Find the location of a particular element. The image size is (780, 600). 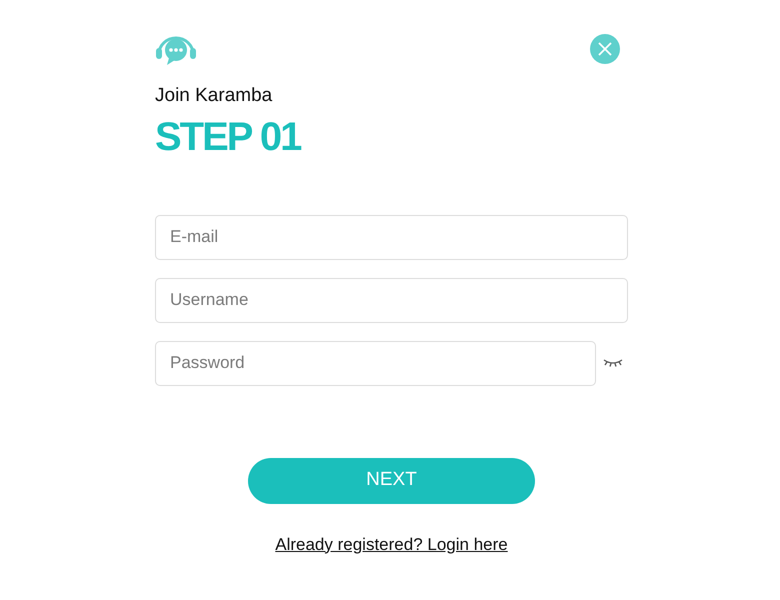

headset-chat-icon is located at coordinates (176, 51).